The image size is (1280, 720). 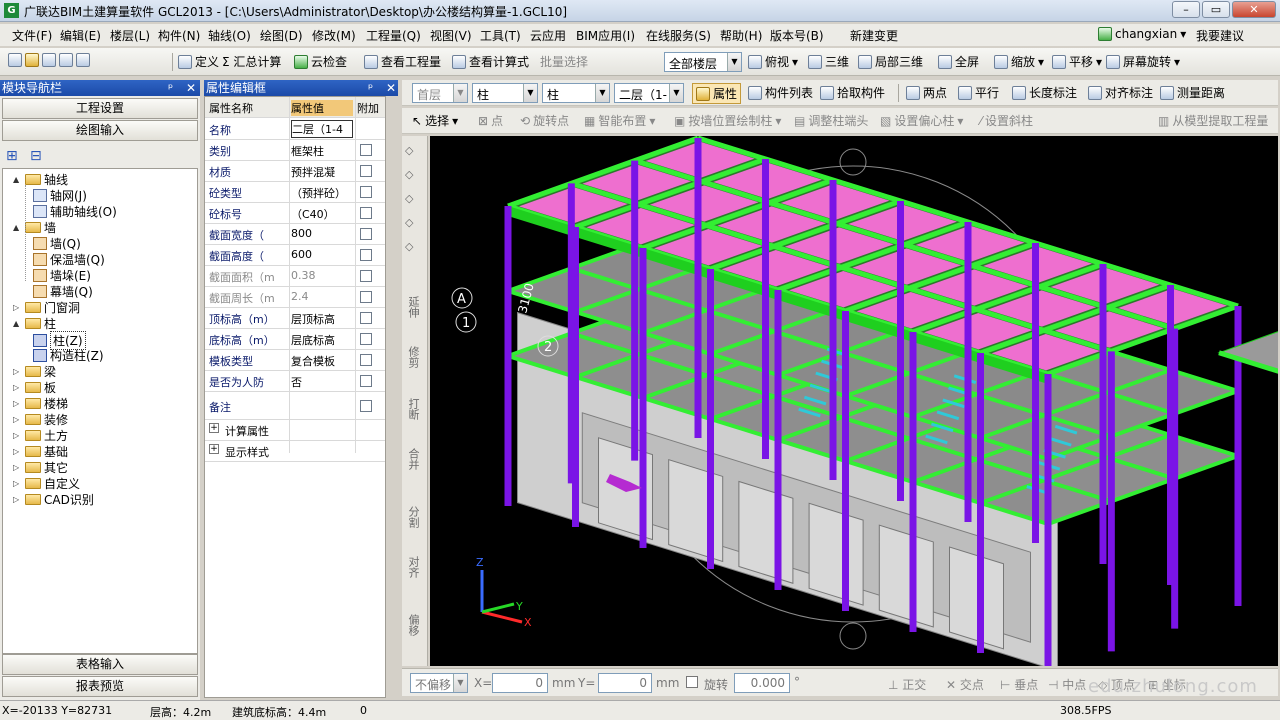 I want to click on tree-folder: ▷ 门窗洞, so click(x=46, y=307).